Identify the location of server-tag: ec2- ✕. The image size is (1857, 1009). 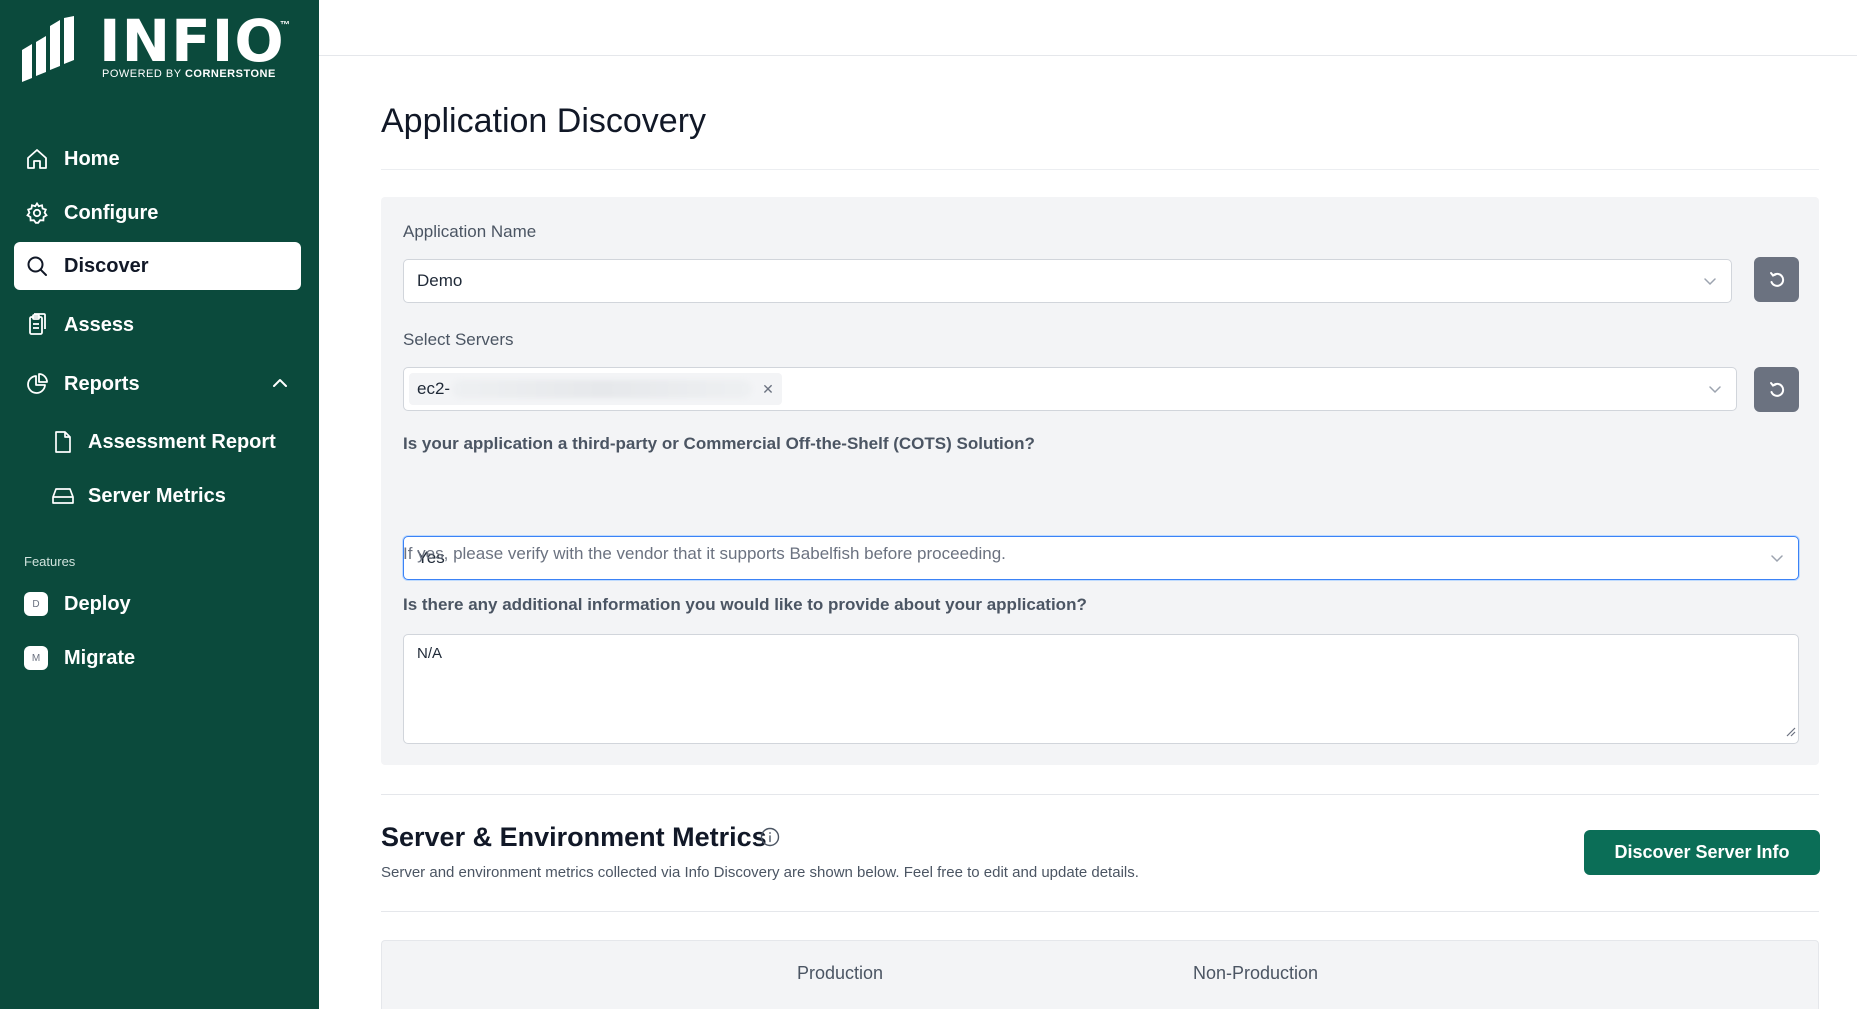
(595, 389).